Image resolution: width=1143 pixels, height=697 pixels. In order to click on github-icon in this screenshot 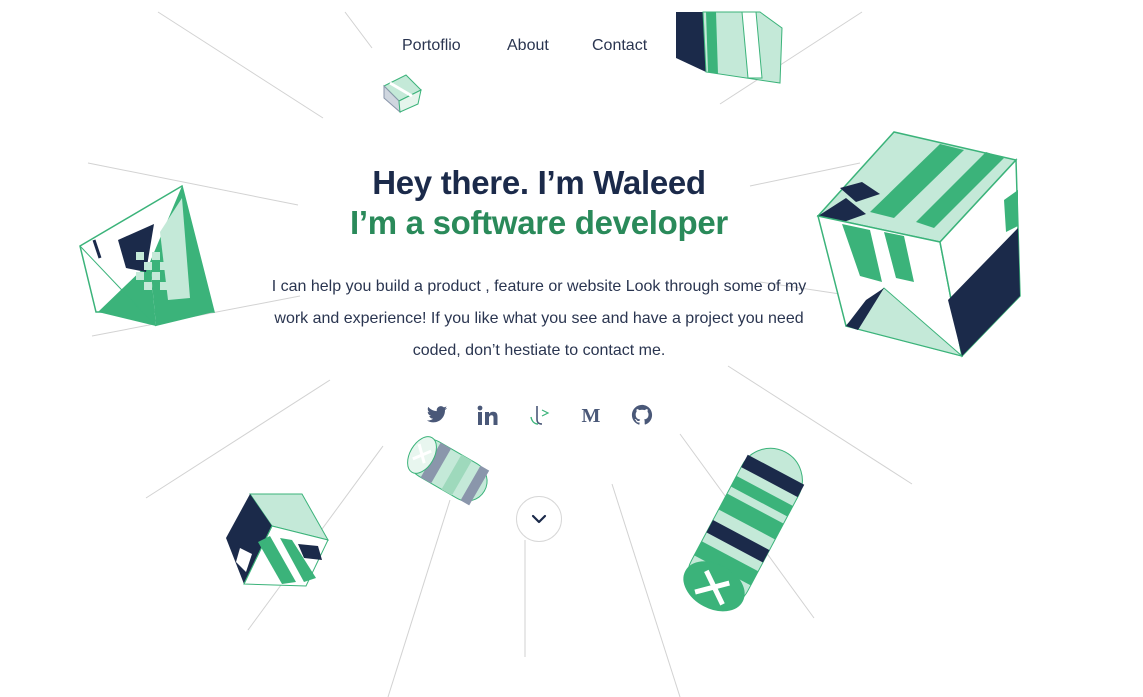, I will do `click(642, 415)`.